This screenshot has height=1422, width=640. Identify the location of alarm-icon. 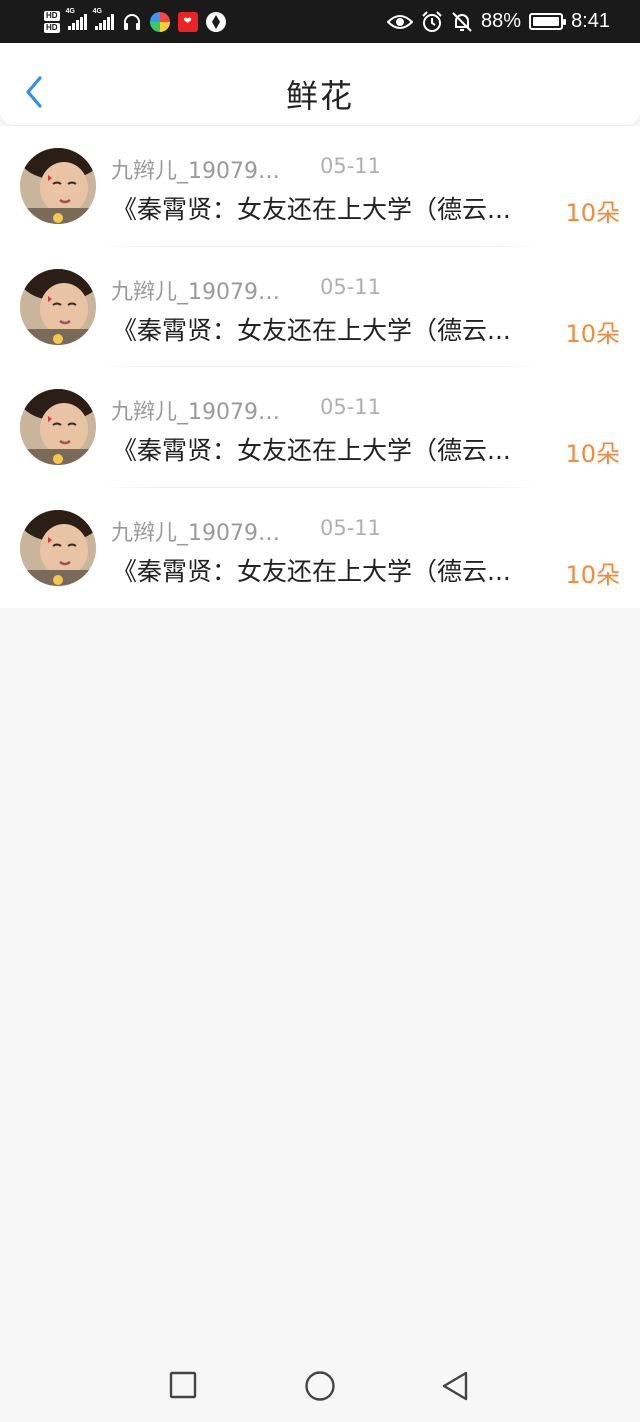
(432, 21).